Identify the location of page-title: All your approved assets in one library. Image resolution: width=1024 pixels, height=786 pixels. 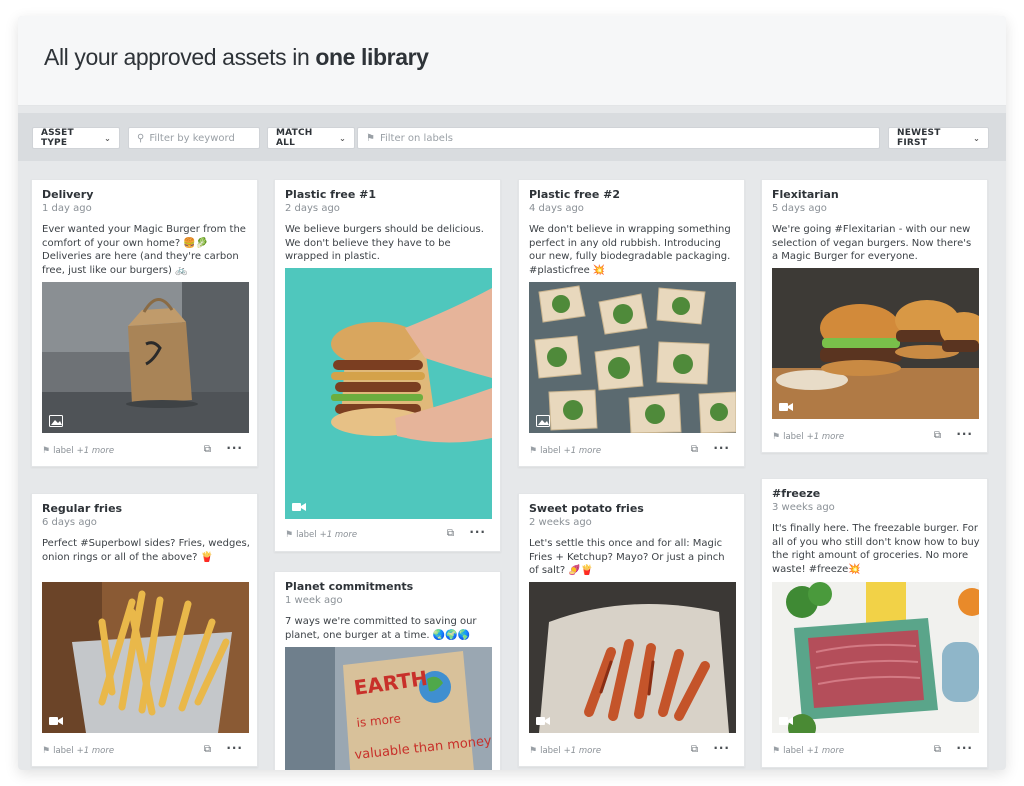
(236, 57).